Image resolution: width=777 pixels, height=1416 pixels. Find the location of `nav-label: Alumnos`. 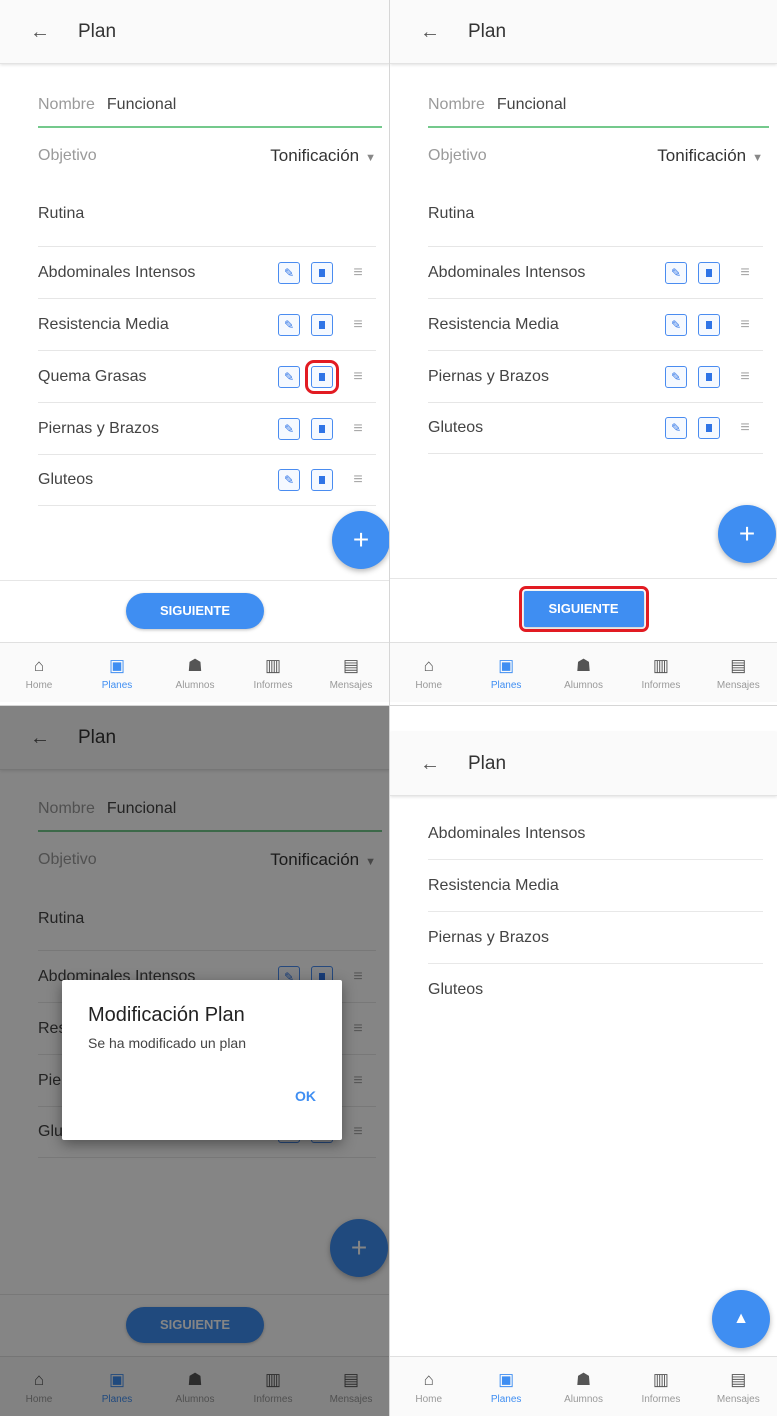

nav-label: Alumnos is located at coordinates (195, 685).